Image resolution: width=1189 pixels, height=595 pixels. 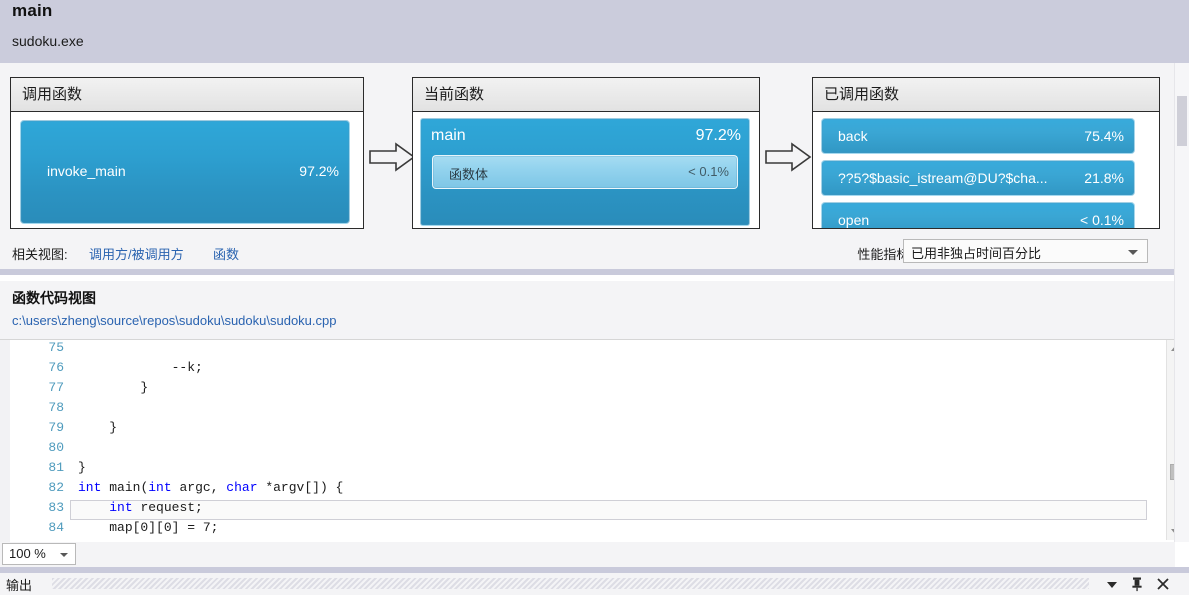 I want to click on related-views-row: 相关视图: 调用方/被调用方 函数 性能指标: 已用非独占时间百分比, so click(x=587, y=253).